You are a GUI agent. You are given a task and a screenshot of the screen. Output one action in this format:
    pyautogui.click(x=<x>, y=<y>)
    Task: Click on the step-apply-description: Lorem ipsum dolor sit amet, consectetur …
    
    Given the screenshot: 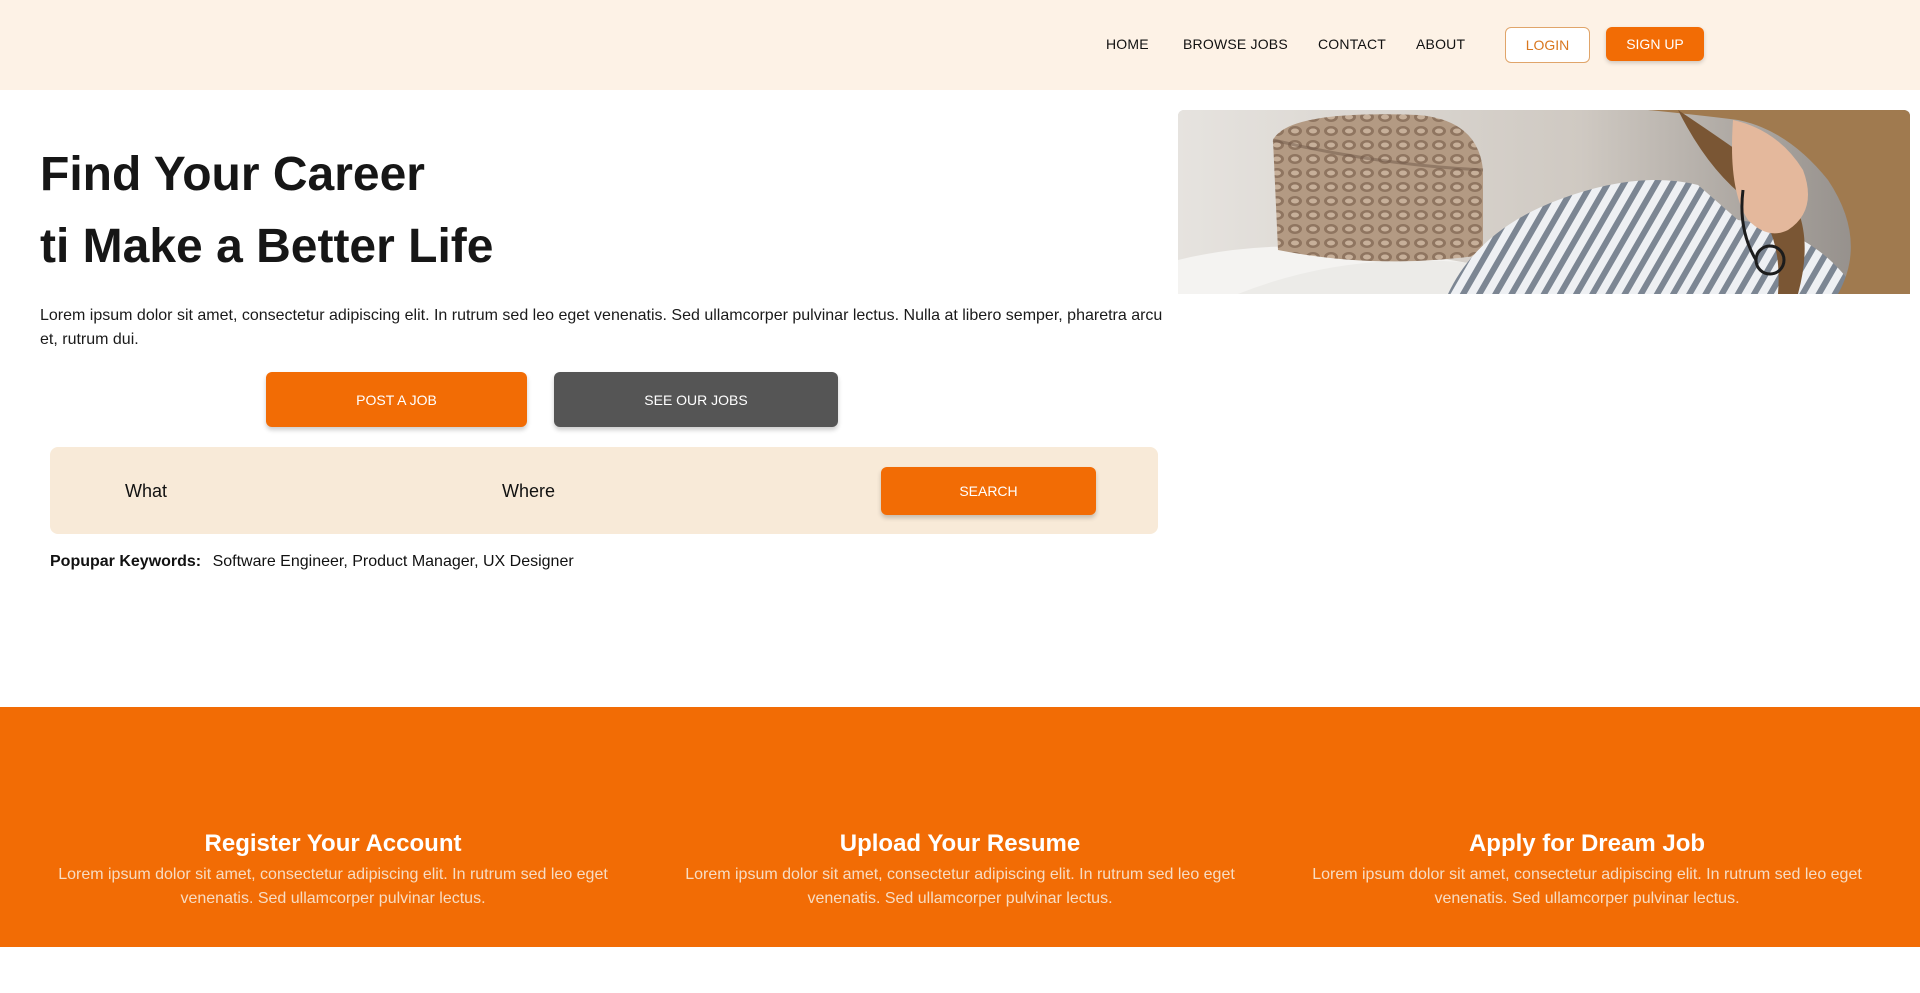 What is the action you would take?
    pyautogui.click(x=1587, y=886)
    